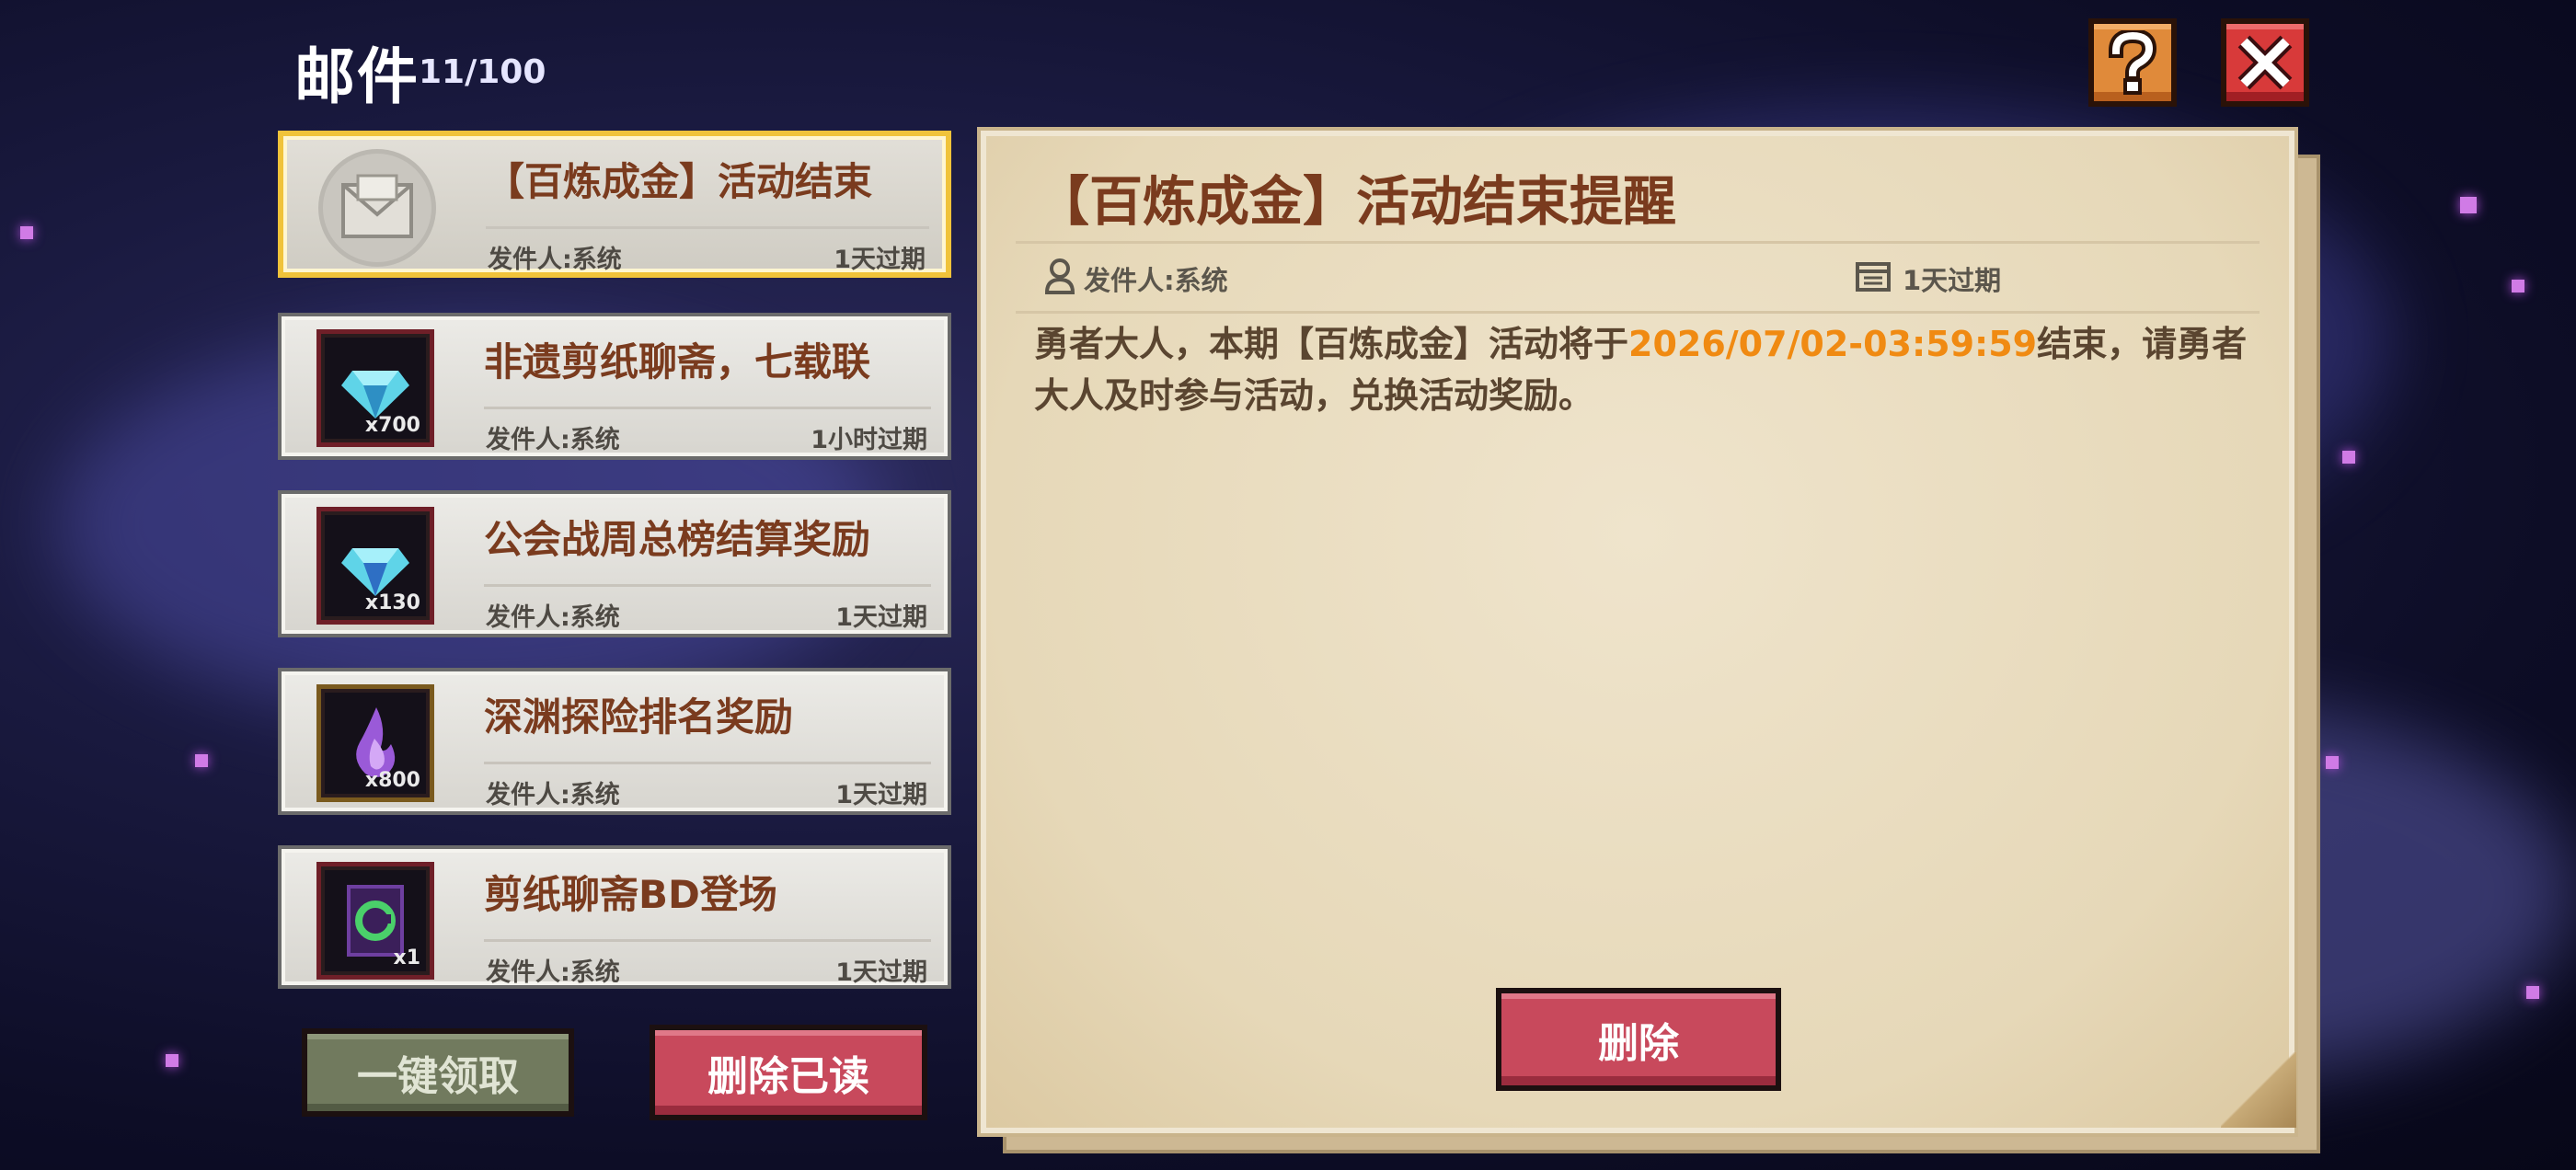  What do you see at coordinates (630, 894) in the screenshot?
I see `mail-title: 剪纸聊斋BD登场` at bounding box center [630, 894].